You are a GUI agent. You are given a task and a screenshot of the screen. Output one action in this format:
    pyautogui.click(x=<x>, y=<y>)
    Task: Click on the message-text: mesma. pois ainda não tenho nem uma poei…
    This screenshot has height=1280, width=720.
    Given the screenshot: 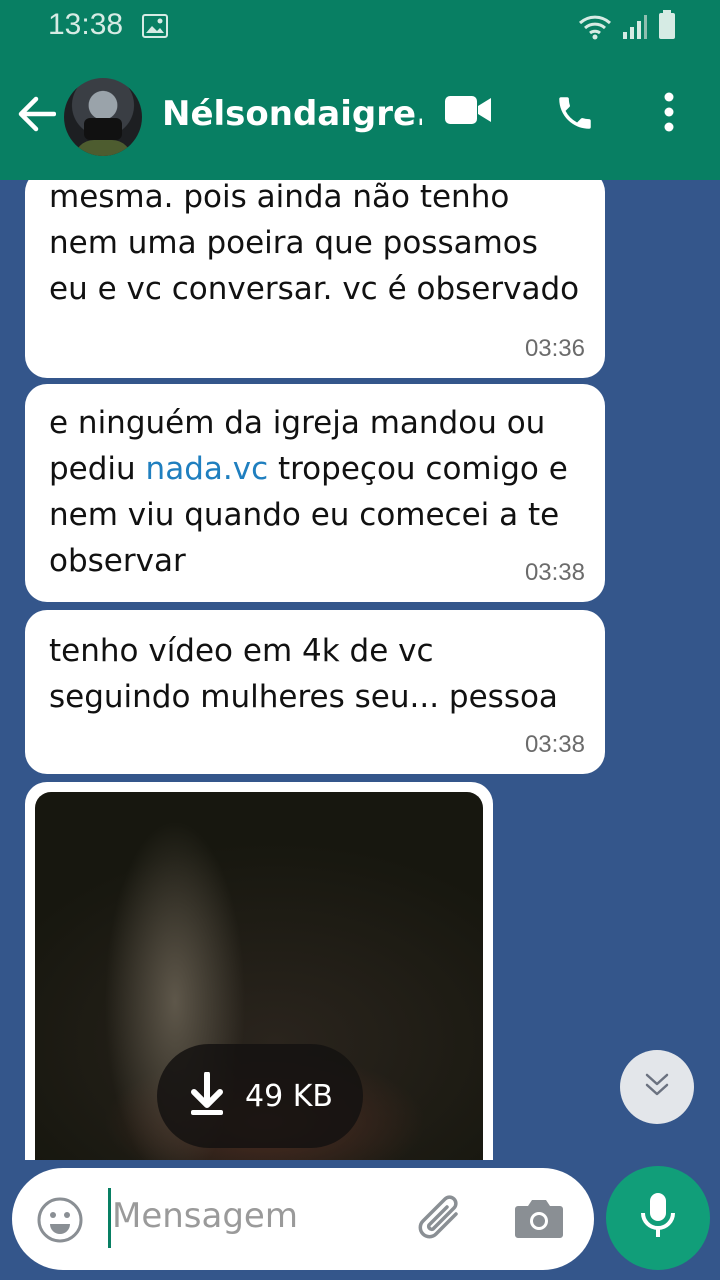 What is the action you would take?
    pyautogui.click(x=314, y=243)
    